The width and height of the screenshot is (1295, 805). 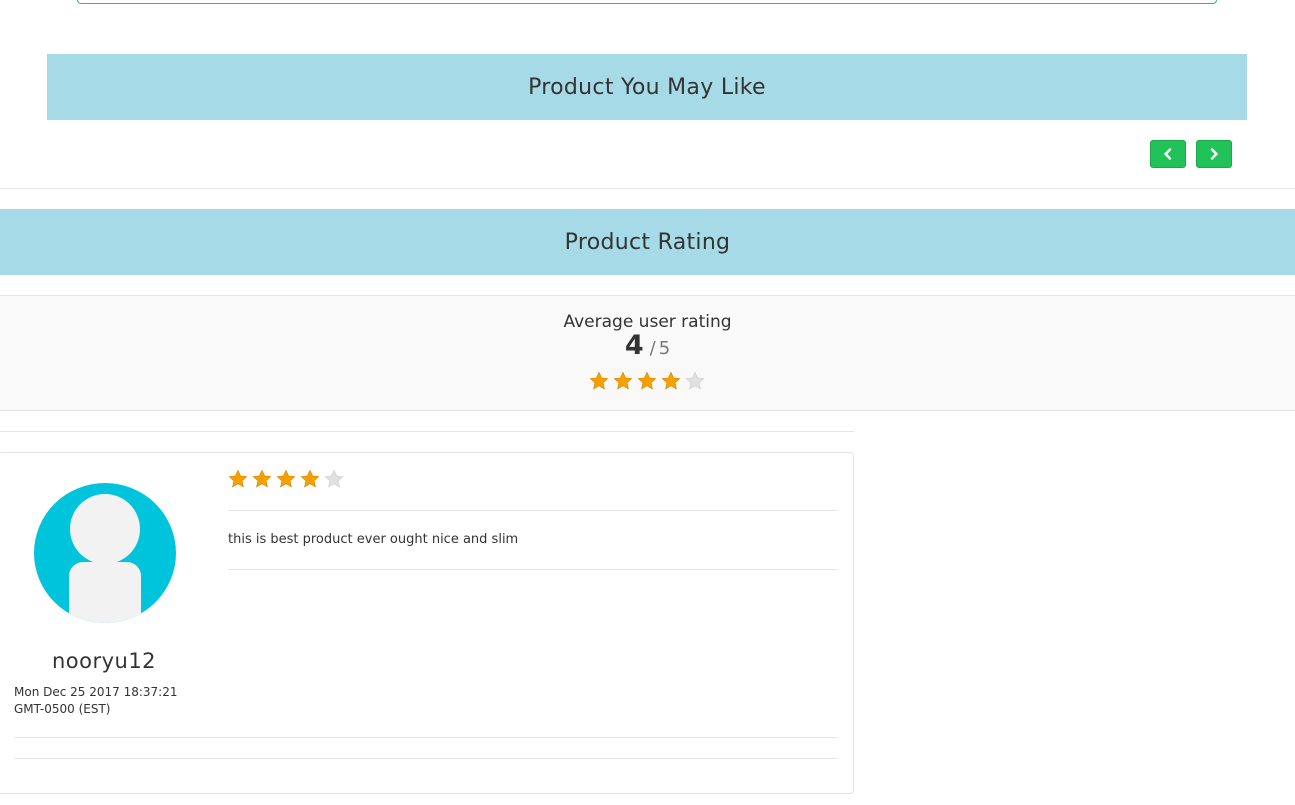 I want to click on chevron-right-icon, so click(x=1214, y=154).